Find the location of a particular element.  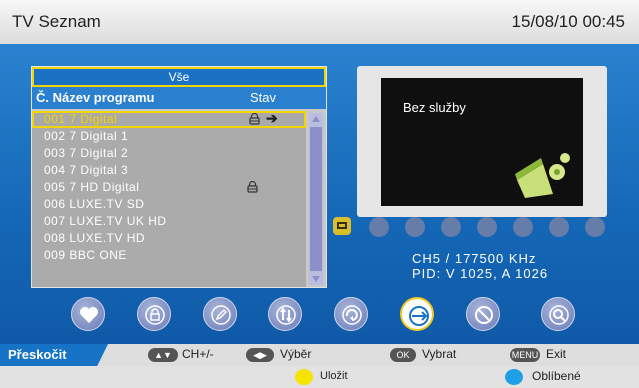

save-label: Uložit is located at coordinates (334, 376).